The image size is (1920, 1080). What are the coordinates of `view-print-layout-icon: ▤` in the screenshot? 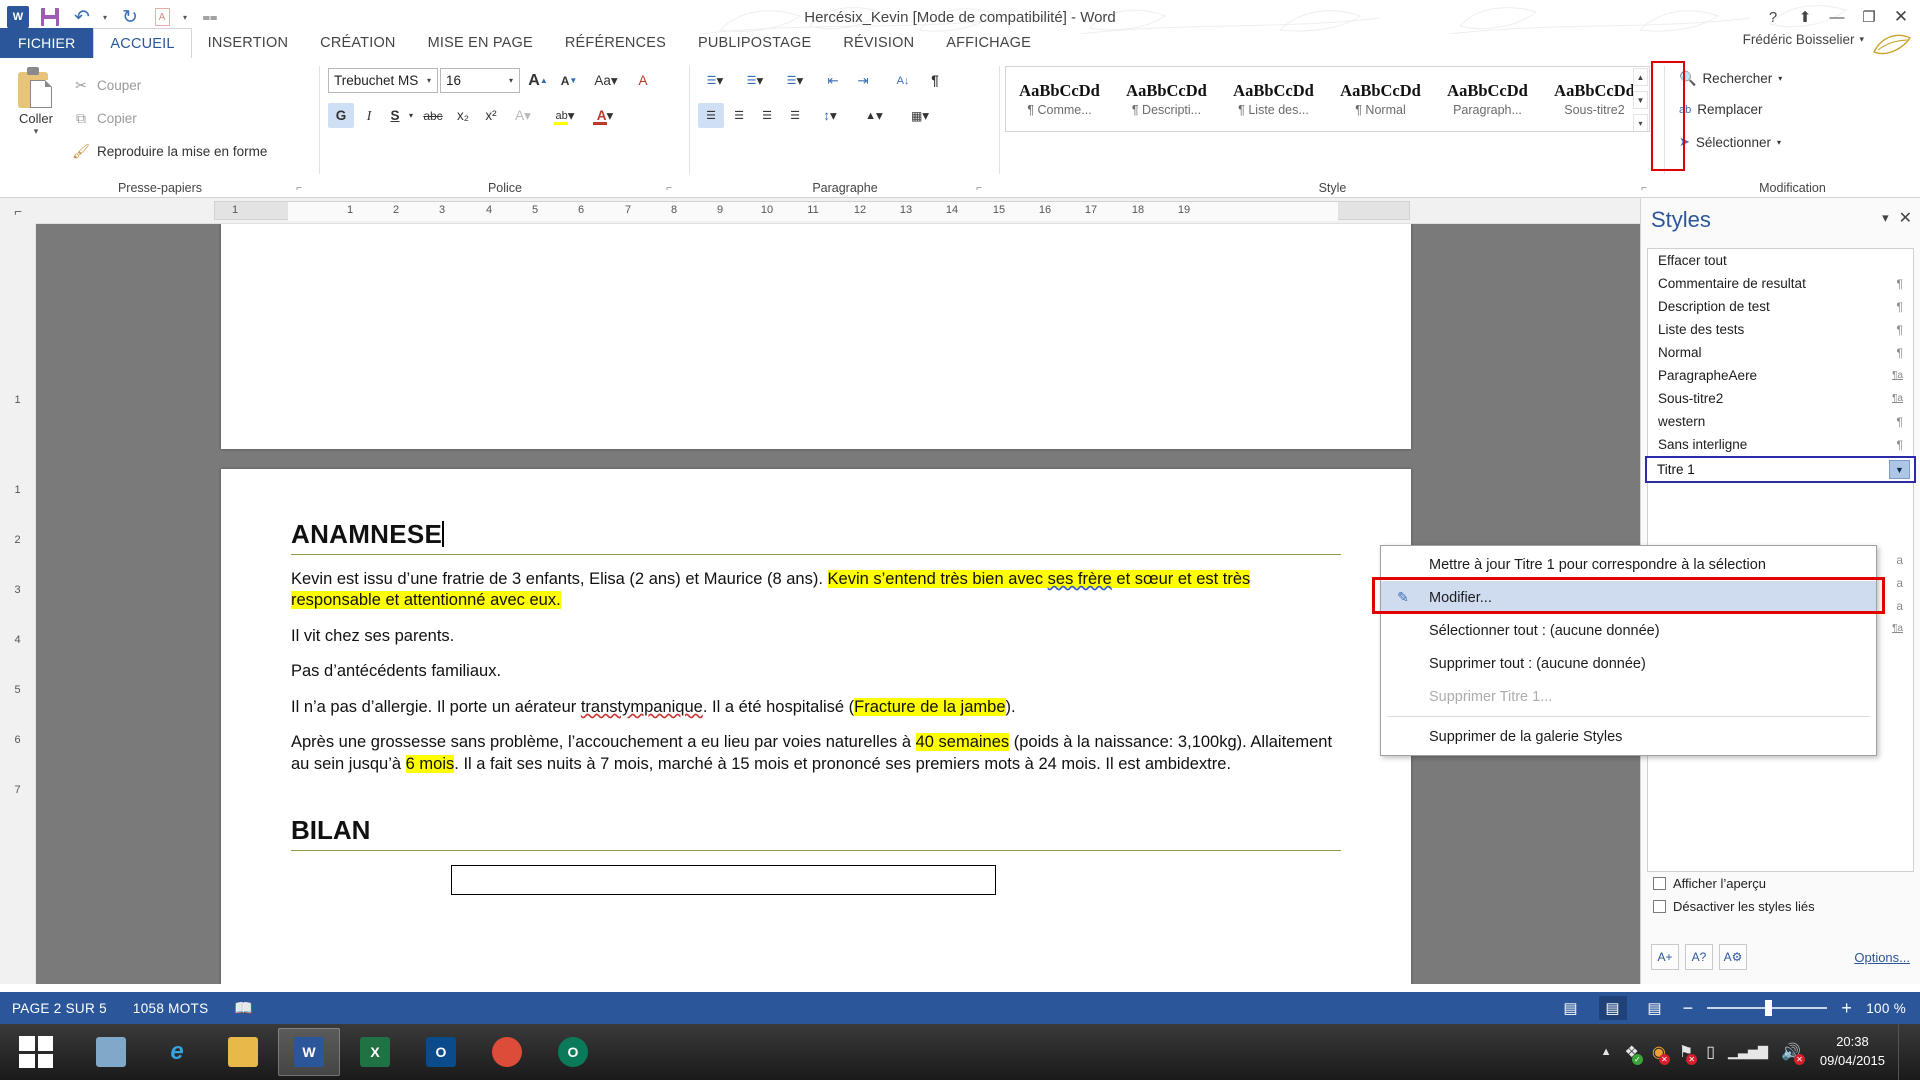 It's located at (1612, 1008).